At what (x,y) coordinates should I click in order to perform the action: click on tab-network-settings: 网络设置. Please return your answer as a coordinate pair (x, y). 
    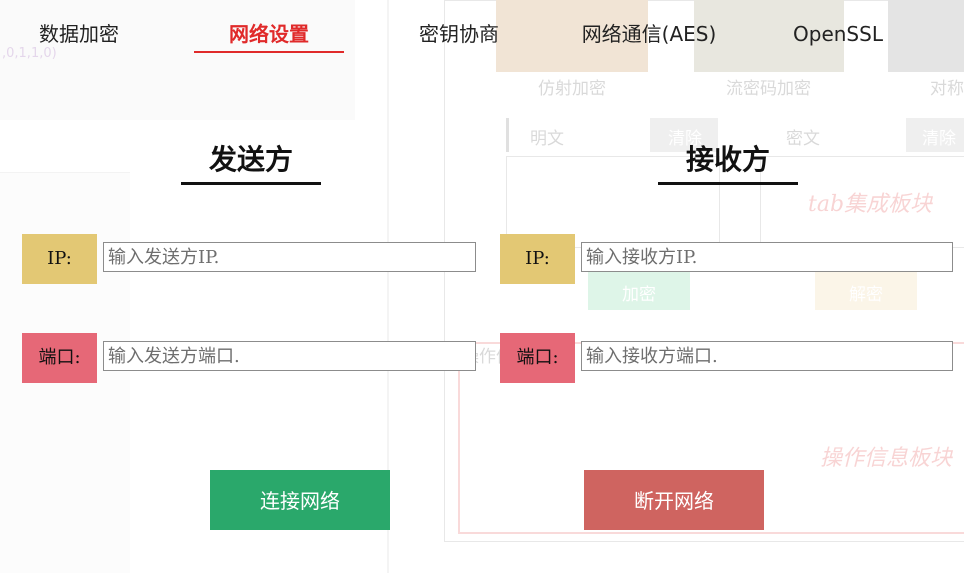
    Looking at the image, I should click on (269, 34).